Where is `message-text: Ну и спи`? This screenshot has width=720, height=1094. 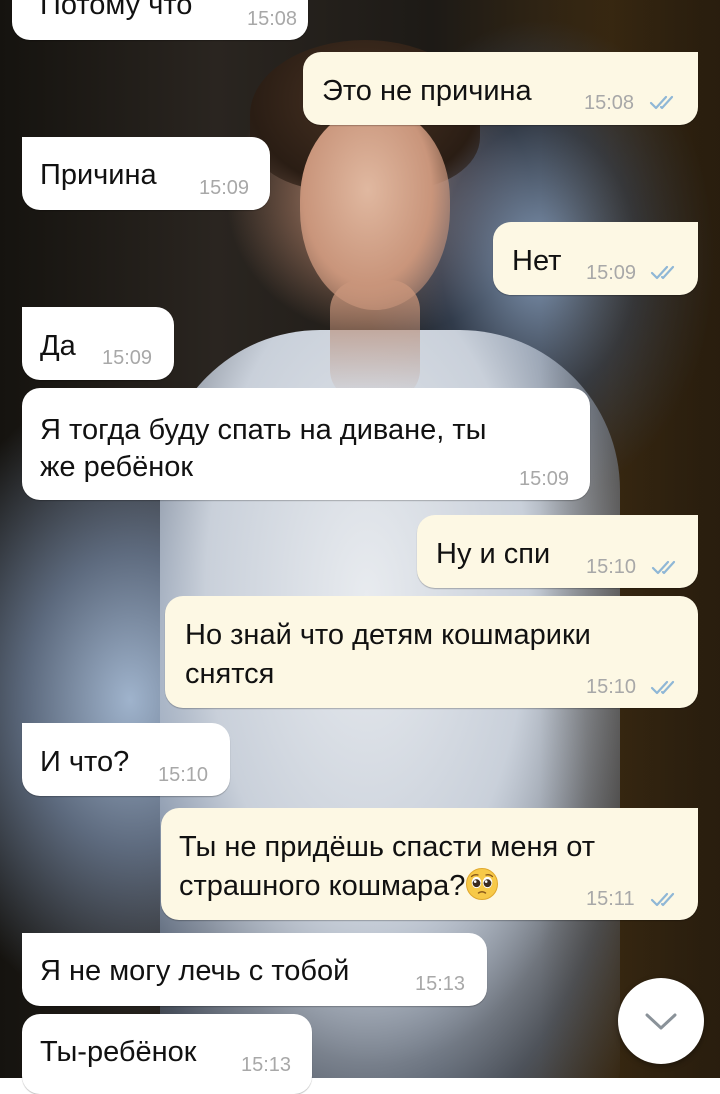
message-text: Ну и спи is located at coordinates (493, 554).